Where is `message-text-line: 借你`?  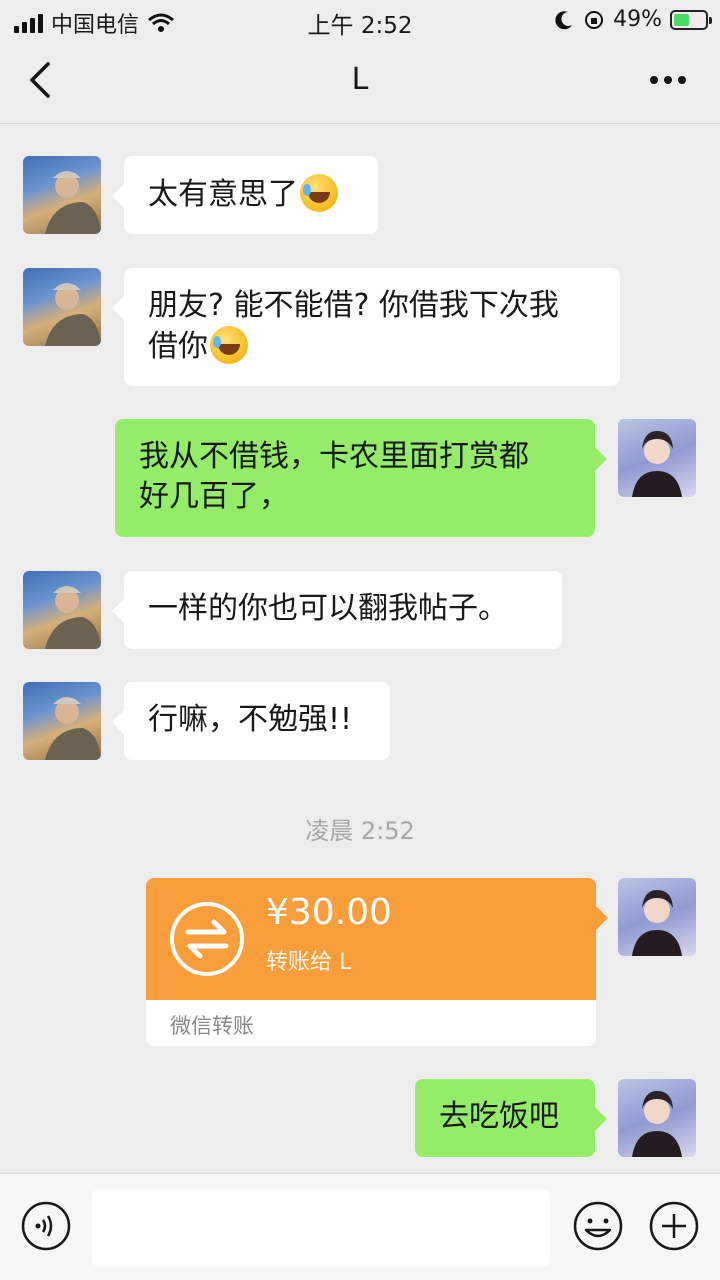
message-text-line: 借你 is located at coordinates (178, 346).